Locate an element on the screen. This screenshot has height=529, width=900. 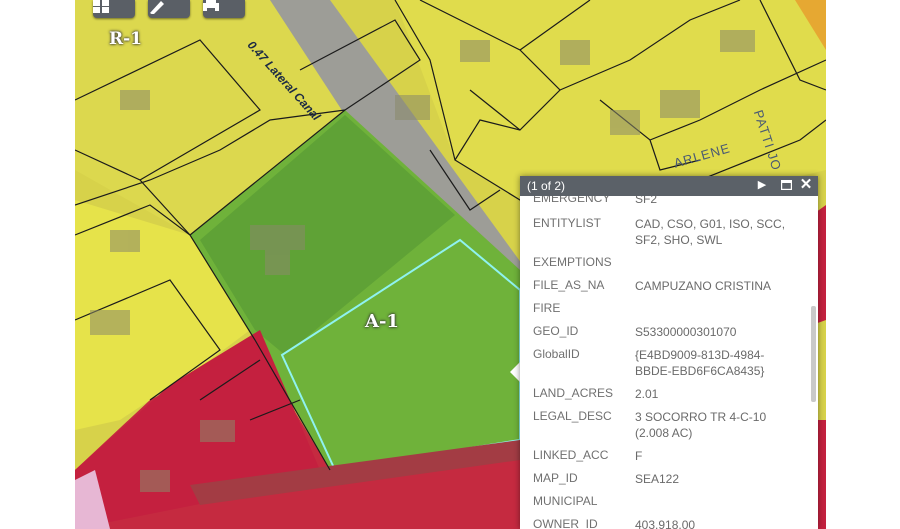
zone-label-r1: R-1 is located at coordinates (126, 39).